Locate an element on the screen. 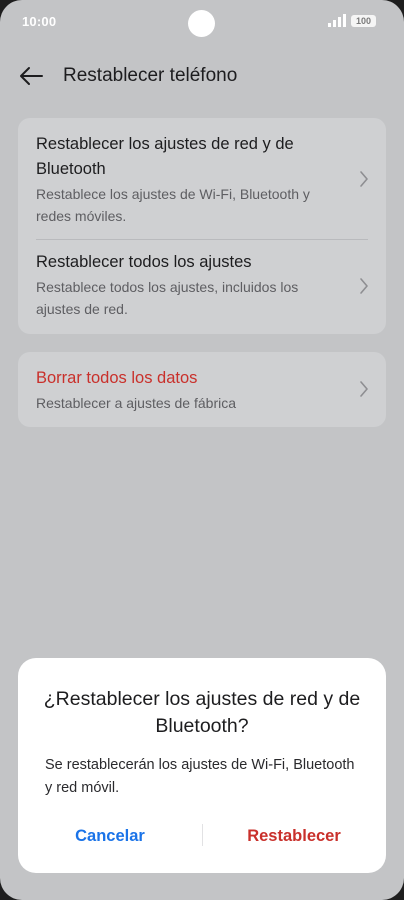  app-header: Restablecer teléfono is located at coordinates (202, 76).